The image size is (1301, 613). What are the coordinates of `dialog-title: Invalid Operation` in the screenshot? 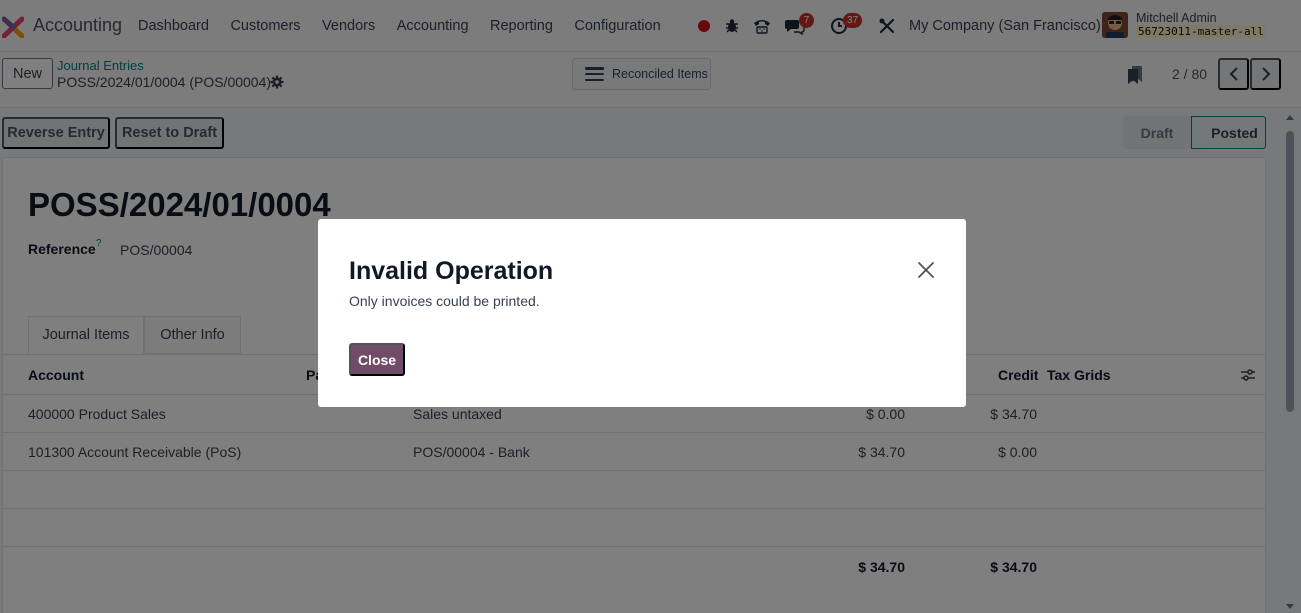 It's located at (451, 271).